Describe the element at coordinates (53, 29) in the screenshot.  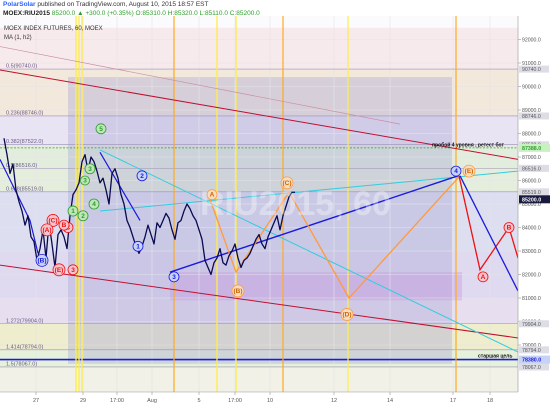
I see `instrument-title: MOEX INDEX FUTURES, 60, MOEX` at that location.